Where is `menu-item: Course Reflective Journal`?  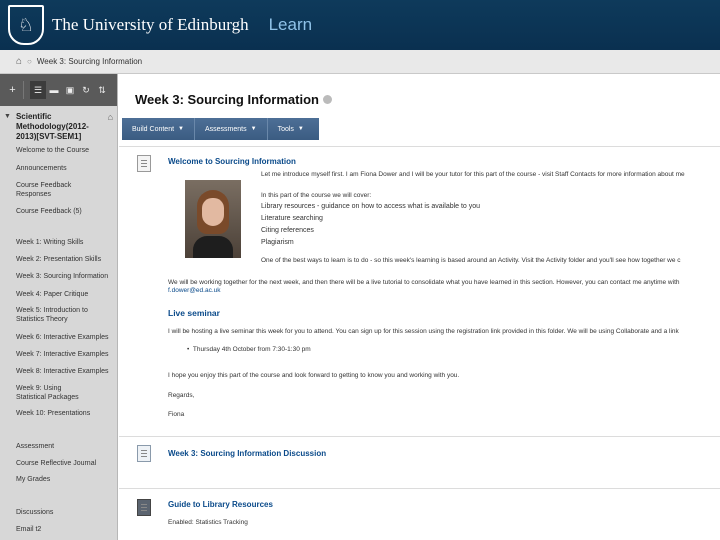 menu-item: Course Reflective Journal is located at coordinates (58, 463).